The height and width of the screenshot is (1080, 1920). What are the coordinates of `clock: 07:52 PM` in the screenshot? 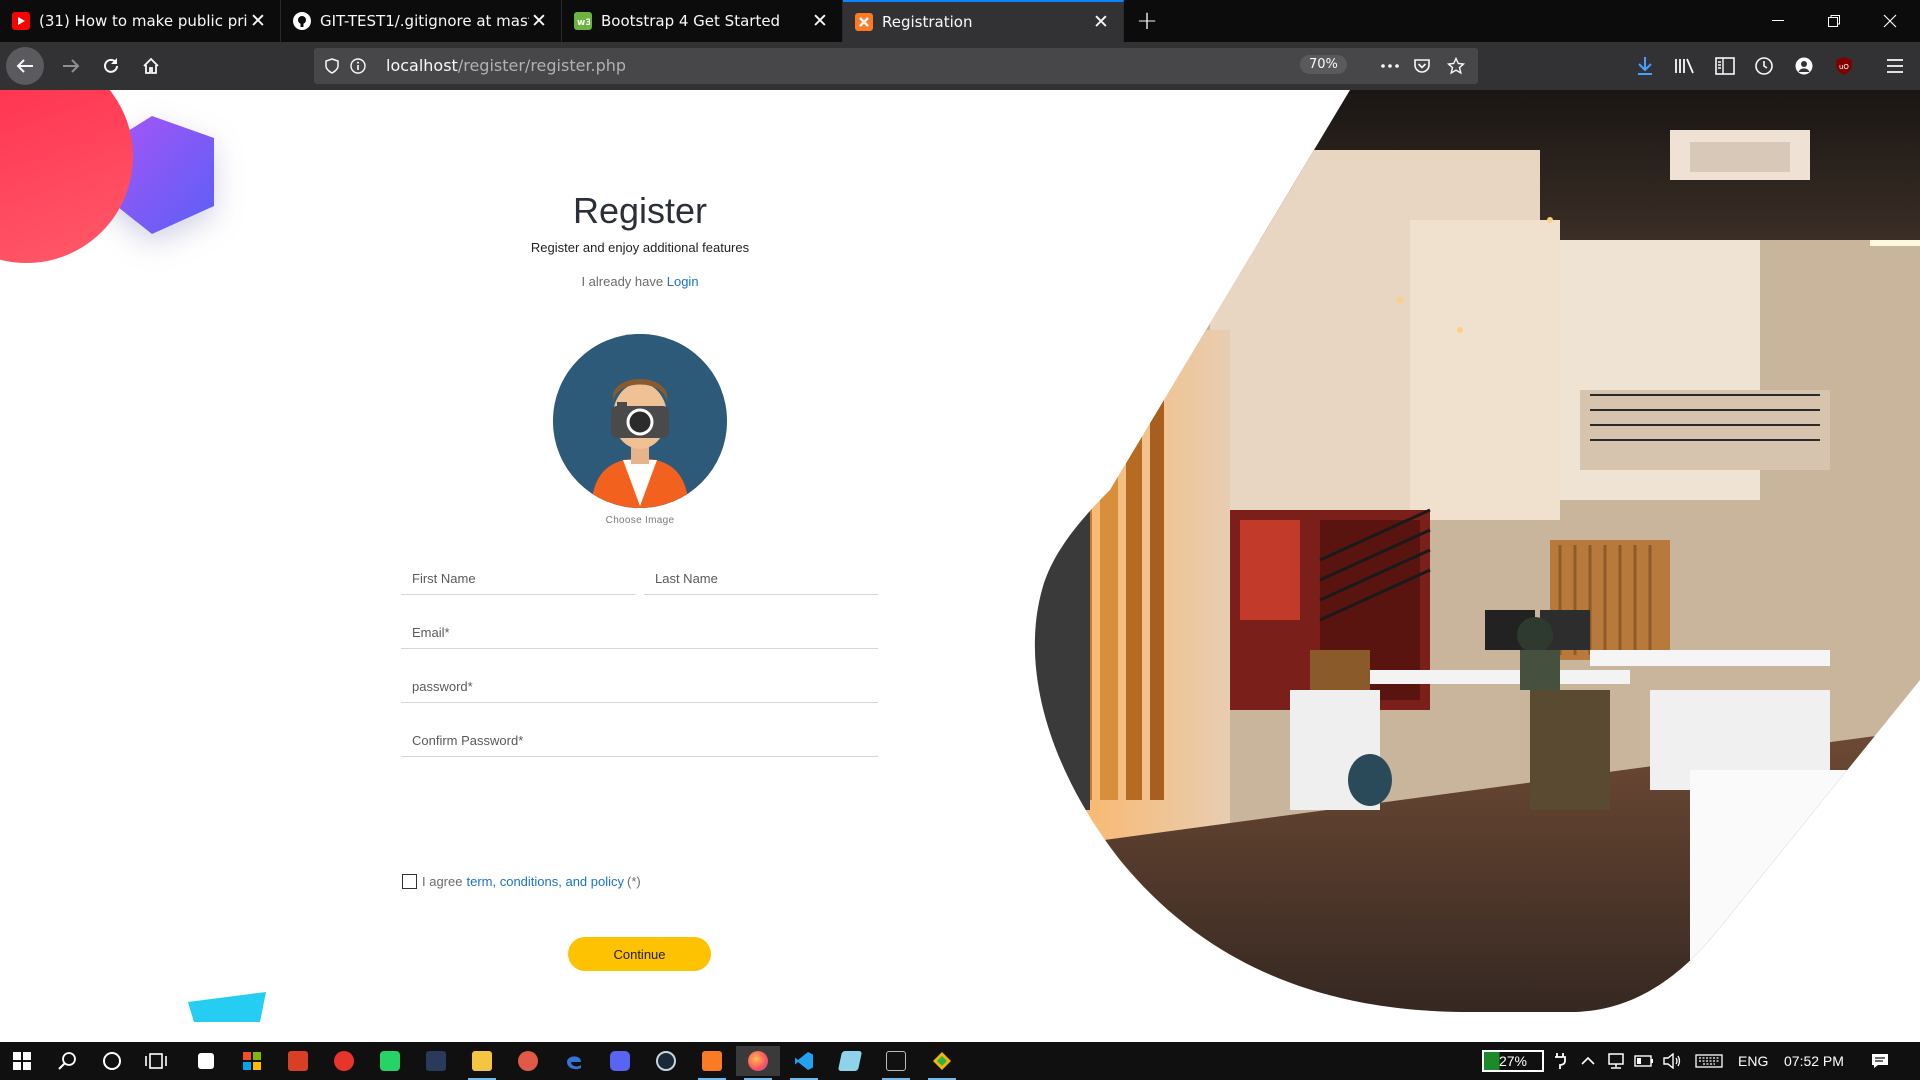 It's located at (1814, 1061).